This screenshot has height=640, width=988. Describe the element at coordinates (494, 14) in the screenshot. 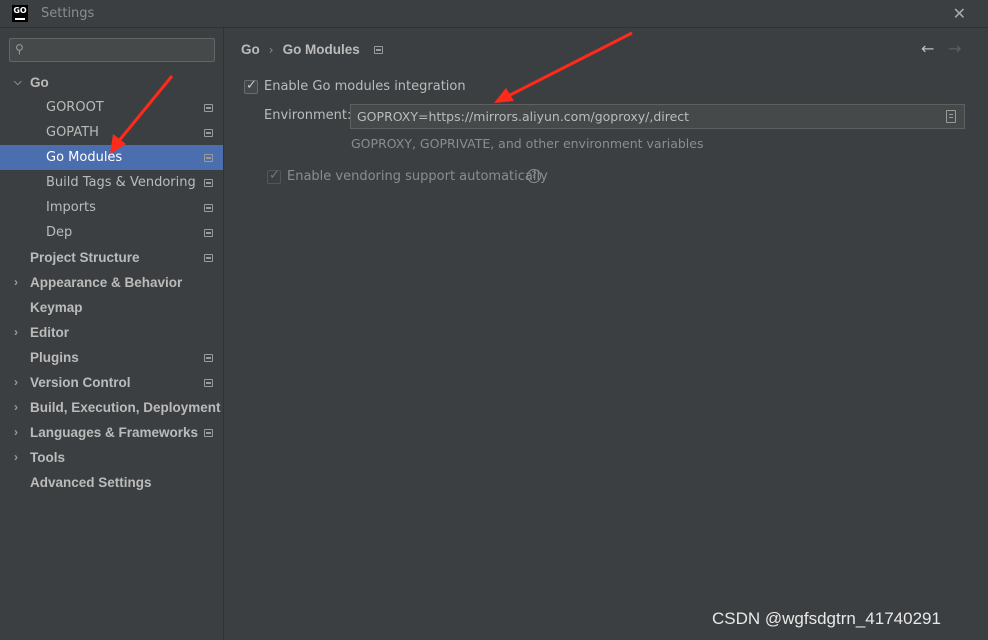

I see `title-bar: GO Settings ✕` at that location.